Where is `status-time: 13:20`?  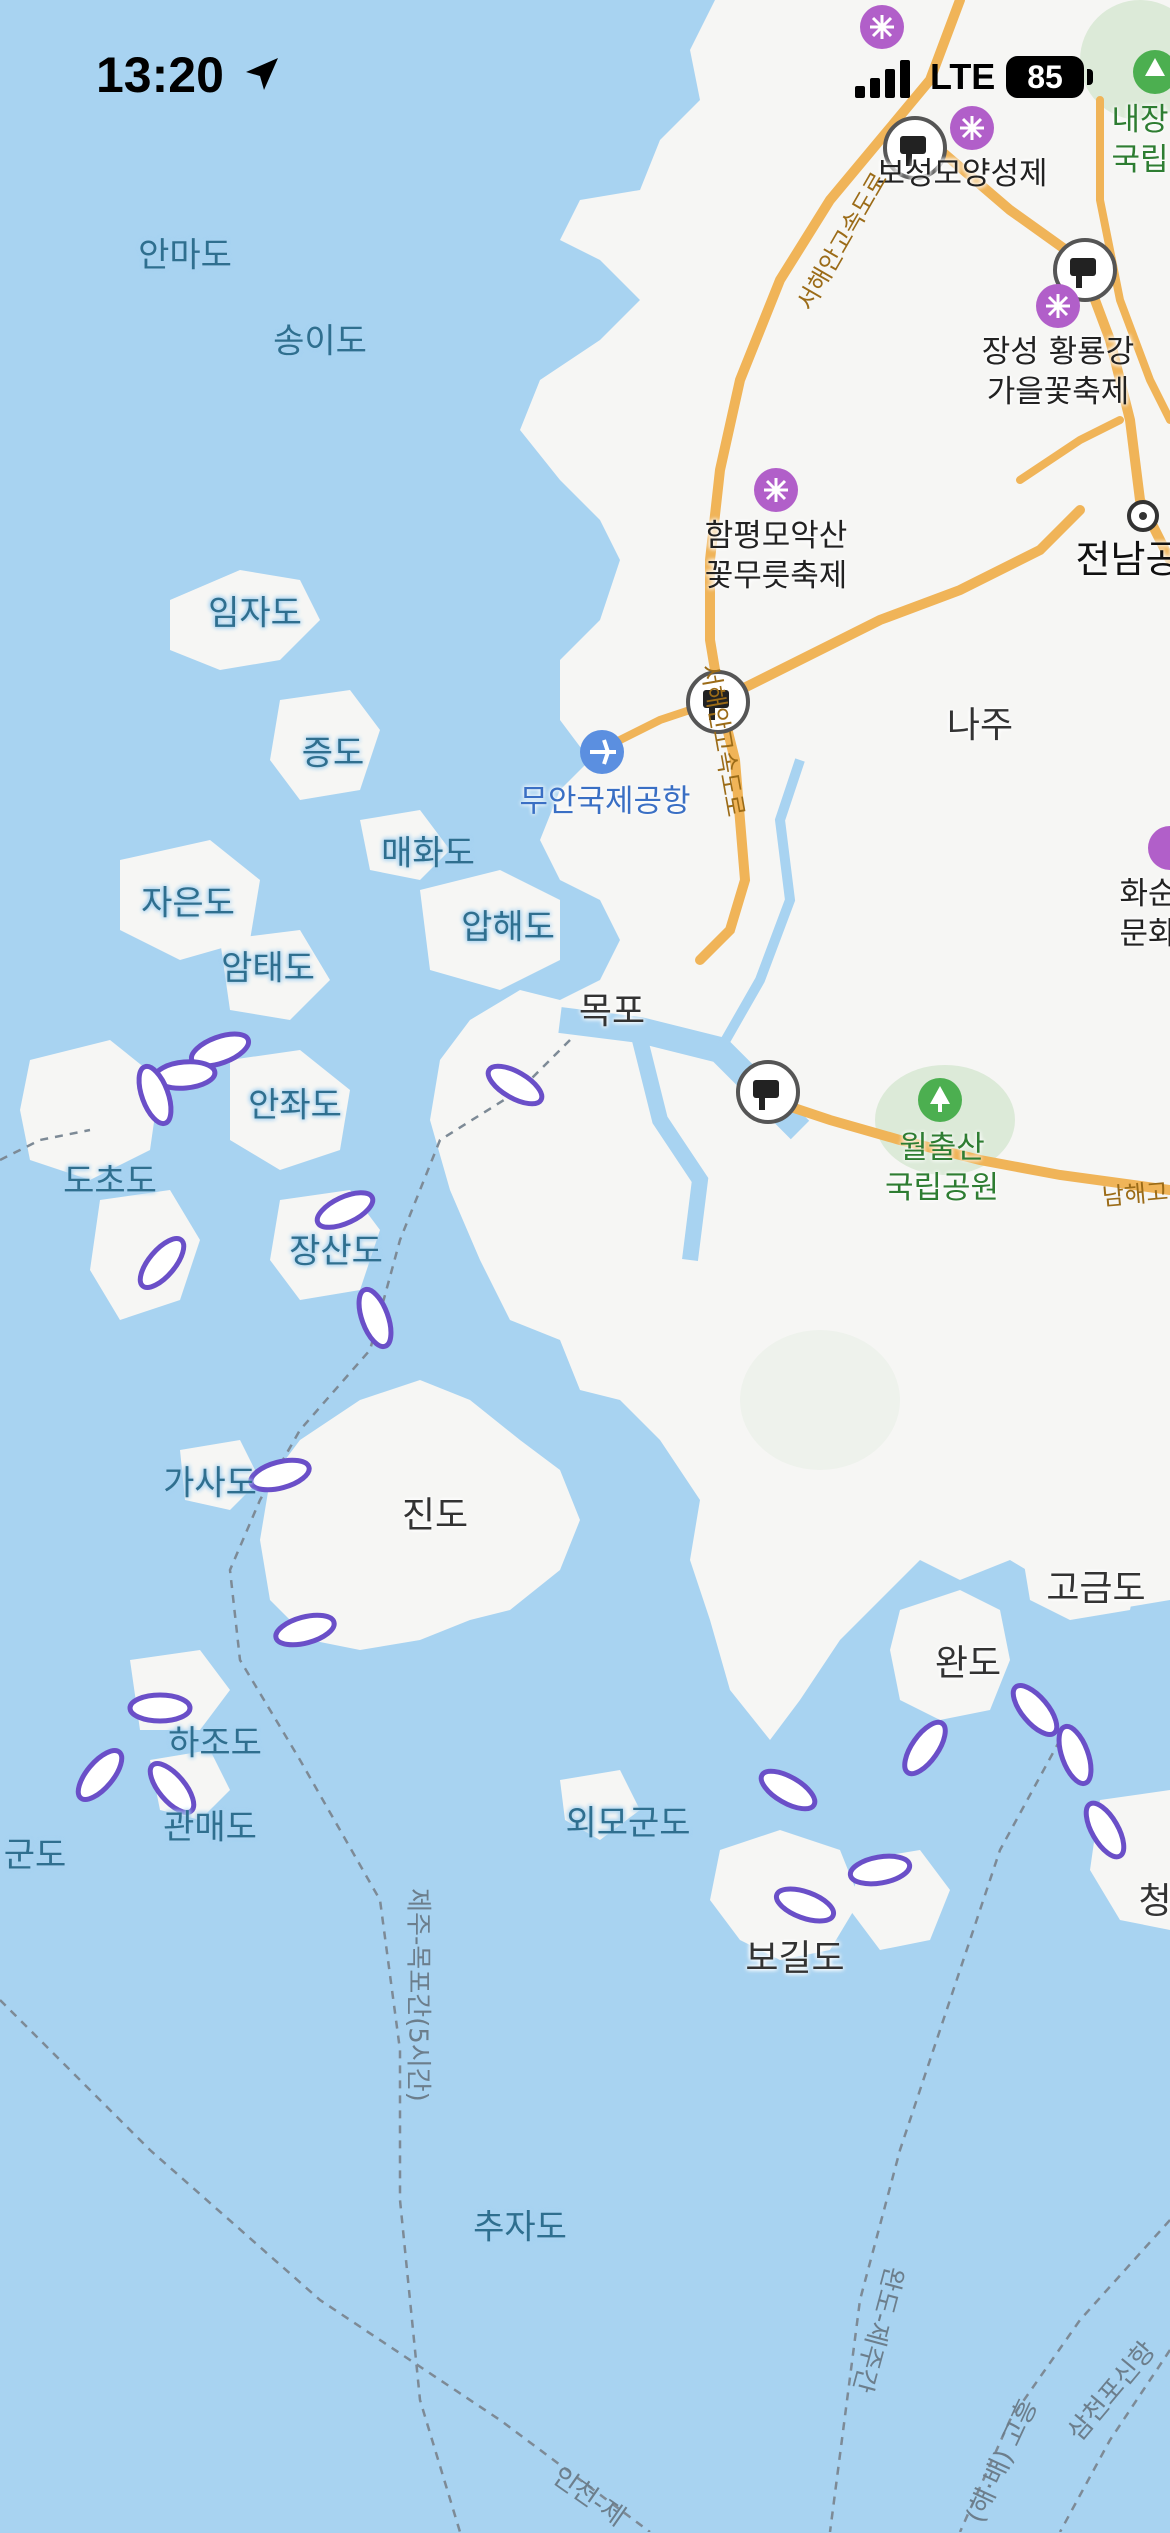 status-time: 13:20 is located at coordinates (160, 75).